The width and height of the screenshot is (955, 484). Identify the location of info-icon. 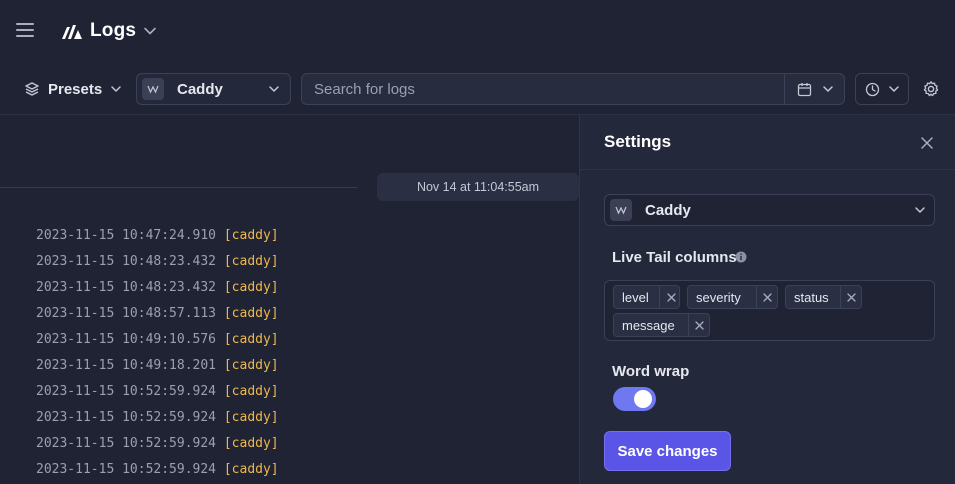
(741, 257).